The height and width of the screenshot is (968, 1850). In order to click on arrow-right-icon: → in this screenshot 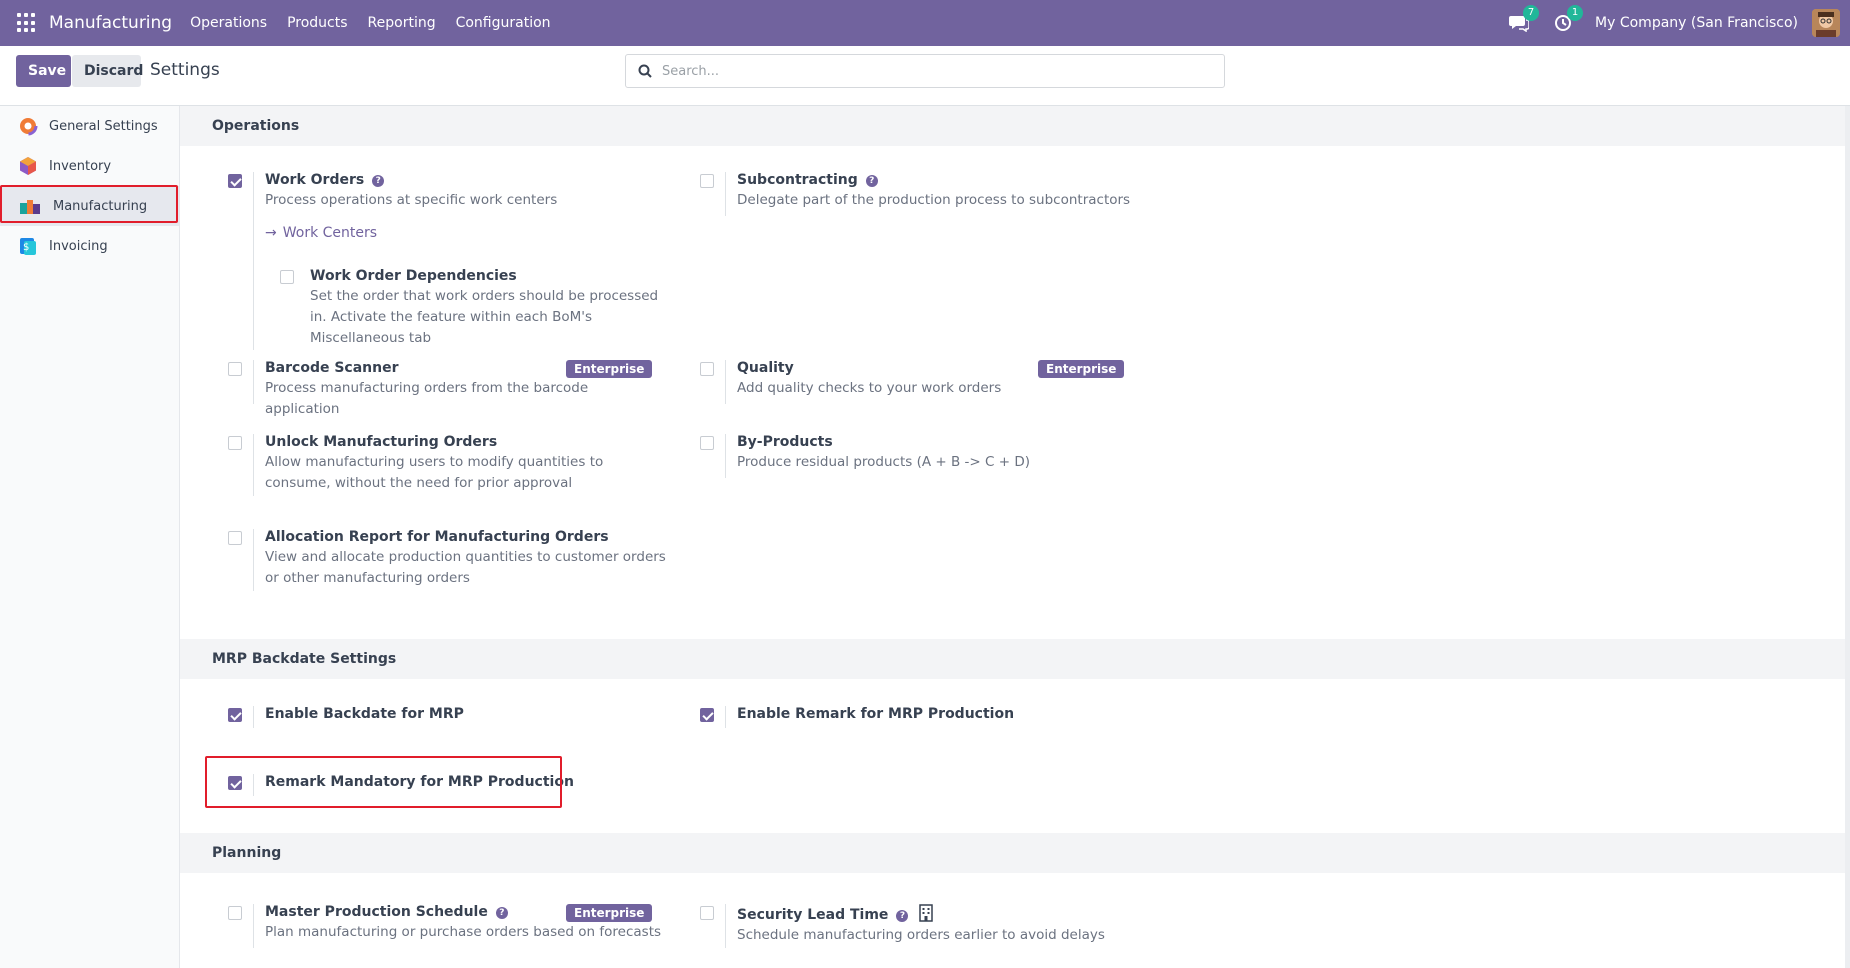, I will do `click(271, 233)`.